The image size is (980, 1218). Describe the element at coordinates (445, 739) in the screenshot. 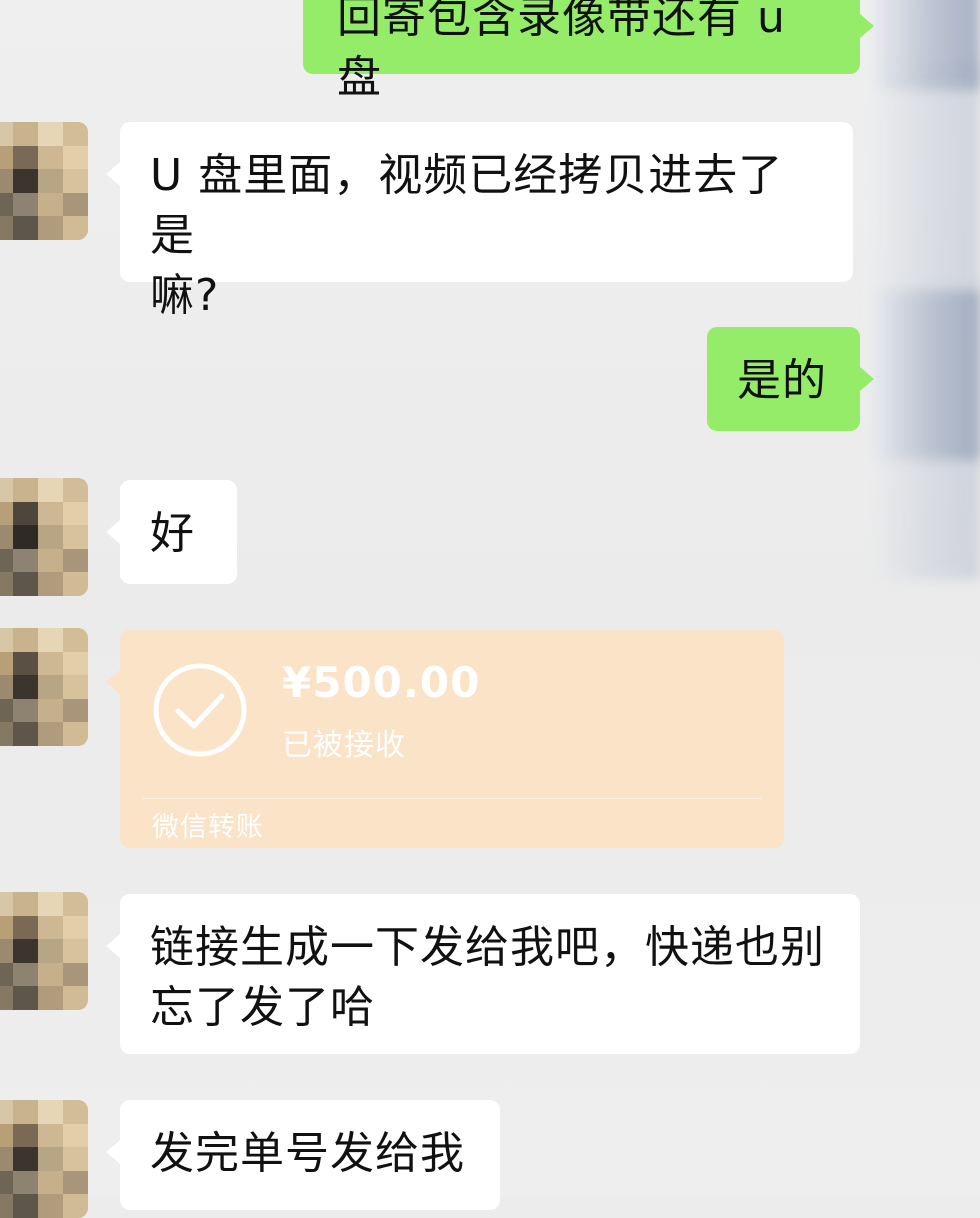

I see `wechat-transfer-card: ¥500.00 已被接收 微信转账` at that location.